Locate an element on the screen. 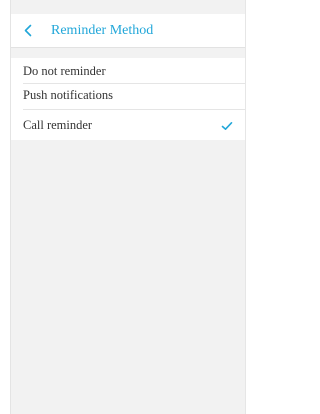  option-do-not-remind: Do not reminder is located at coordinates (128, 71).